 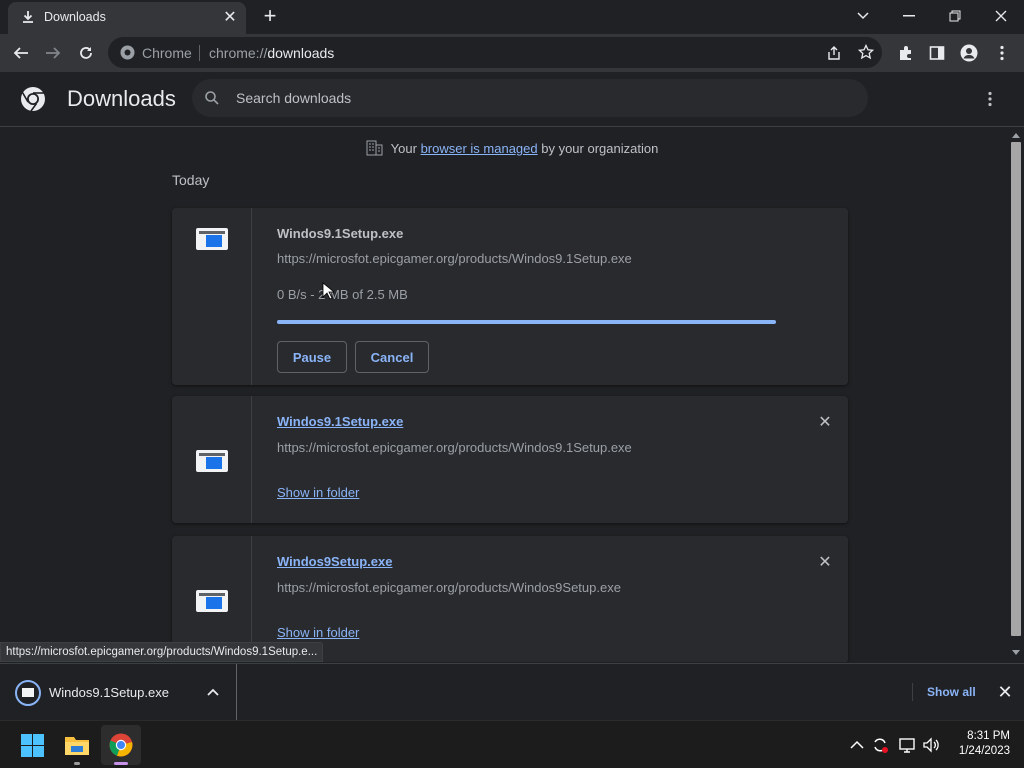 I want to click on extensions-button, so click(x=906, y=53).